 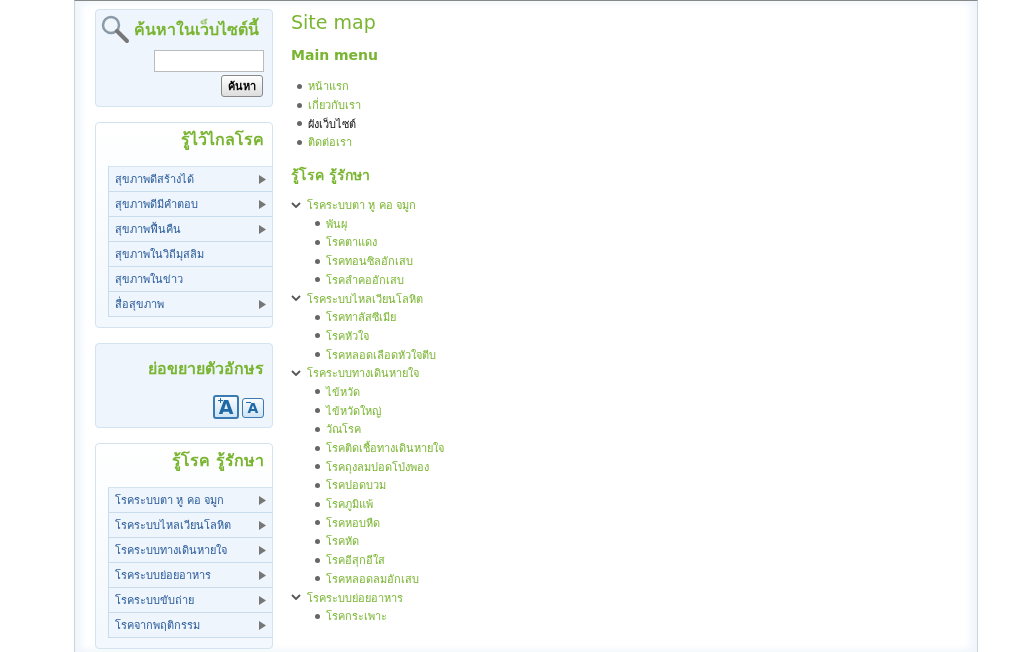 What do you see at coordinates (190, 500) in the screenshot?
I see `menu-item: โรคระบบตา หู คอ จมูก` at bounding box center [190, 500].